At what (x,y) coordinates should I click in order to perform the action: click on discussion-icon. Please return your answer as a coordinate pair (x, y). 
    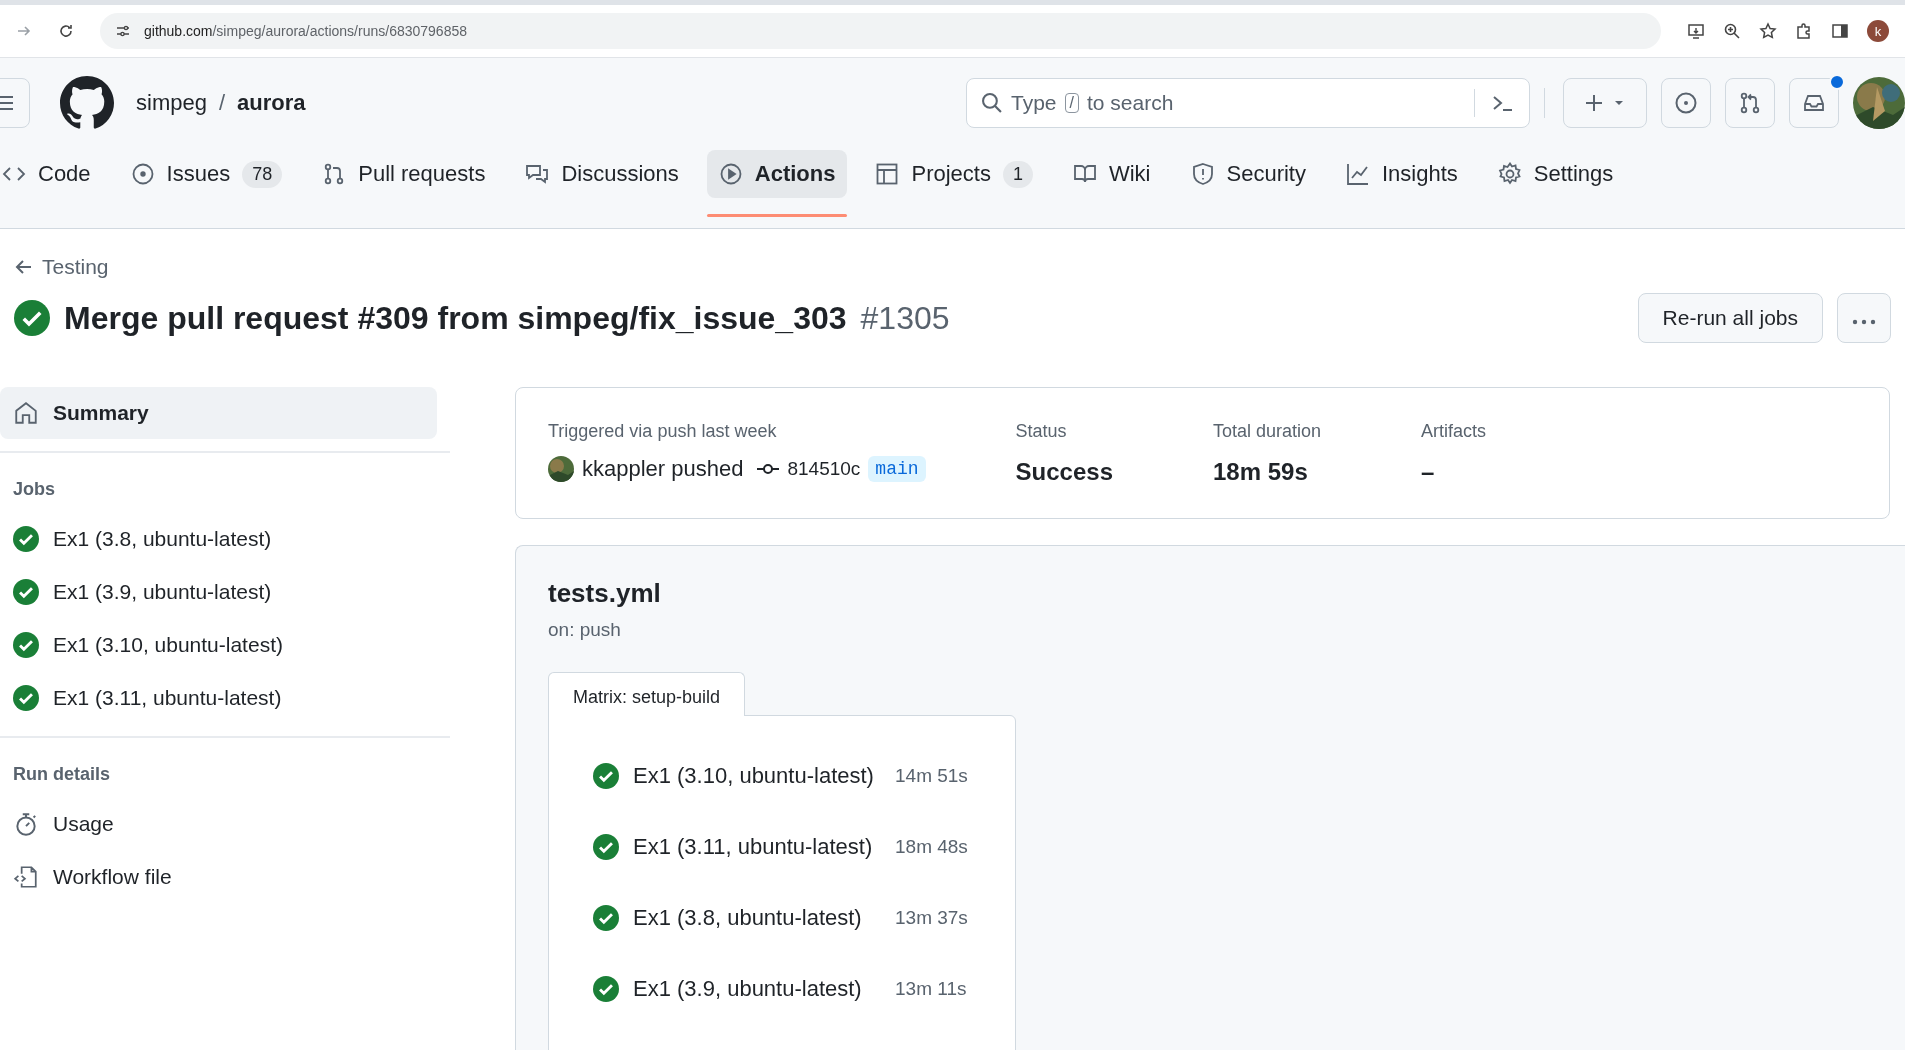
    Looking at the image, I should click on (537, 174).